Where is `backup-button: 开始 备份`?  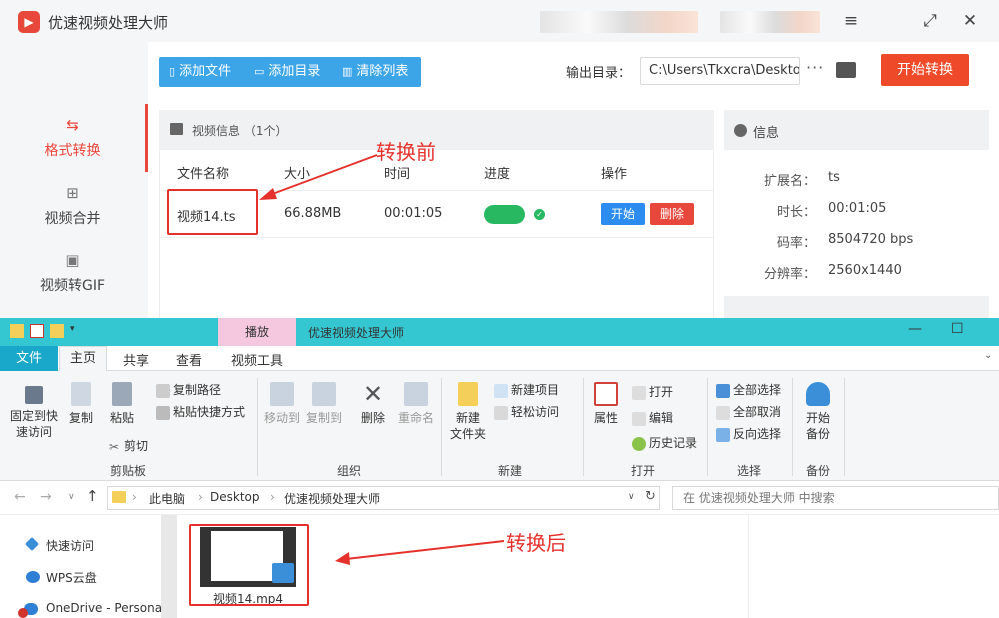 backup-button: 开始 备份 is located at coordinates (818, 412).